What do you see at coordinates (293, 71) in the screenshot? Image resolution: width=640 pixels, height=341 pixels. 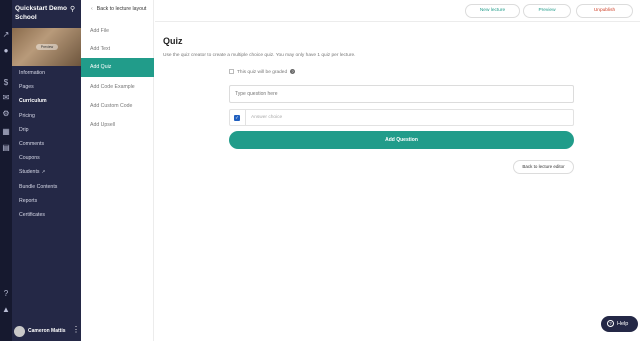 I see `question-mark-icon: ?` at bounding box center [293, 71].